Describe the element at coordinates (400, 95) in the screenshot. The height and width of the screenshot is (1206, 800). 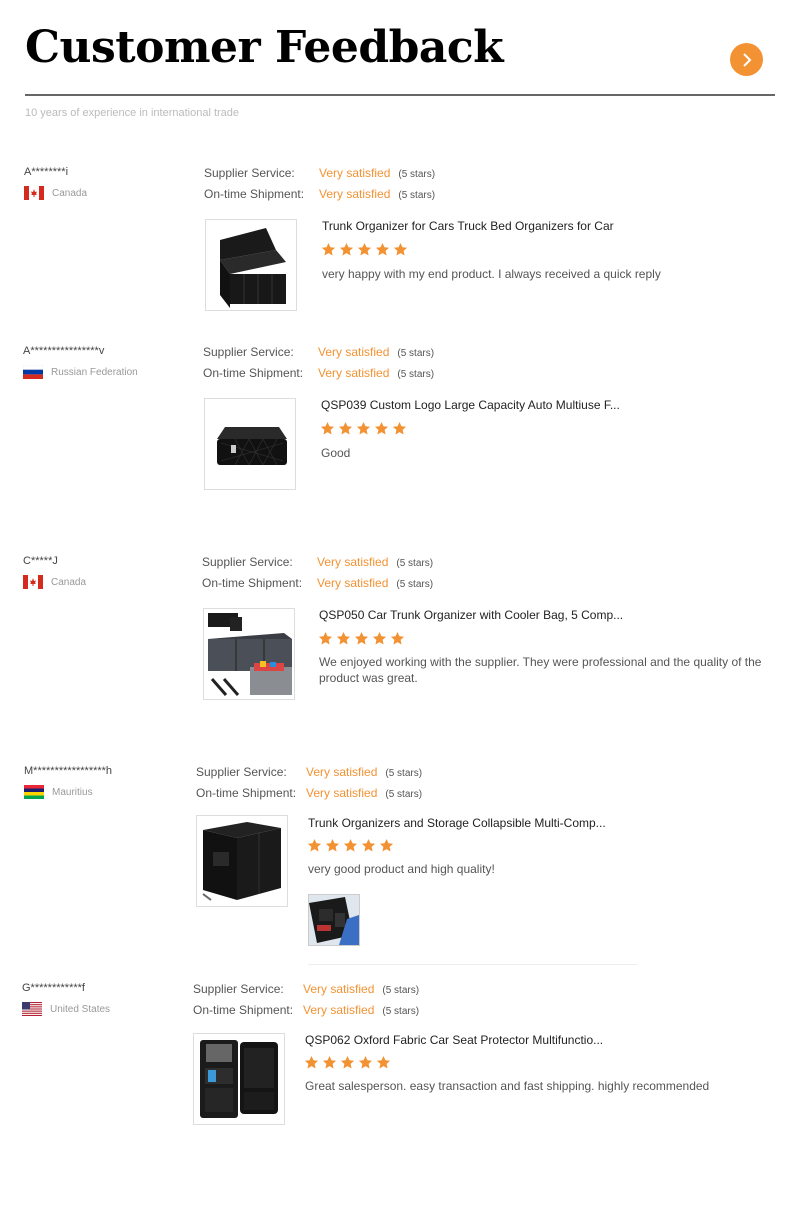
I see `header-divider` at that location.